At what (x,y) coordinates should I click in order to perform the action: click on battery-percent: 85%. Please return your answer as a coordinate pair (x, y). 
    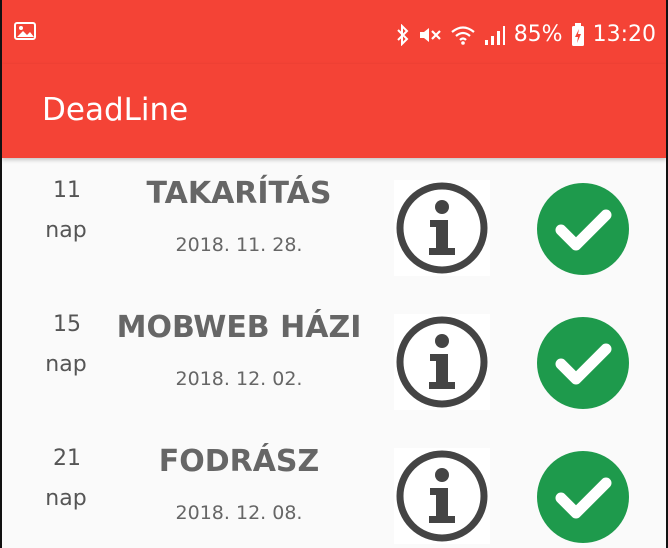
    Looking at the image, I should click on (538, 34).